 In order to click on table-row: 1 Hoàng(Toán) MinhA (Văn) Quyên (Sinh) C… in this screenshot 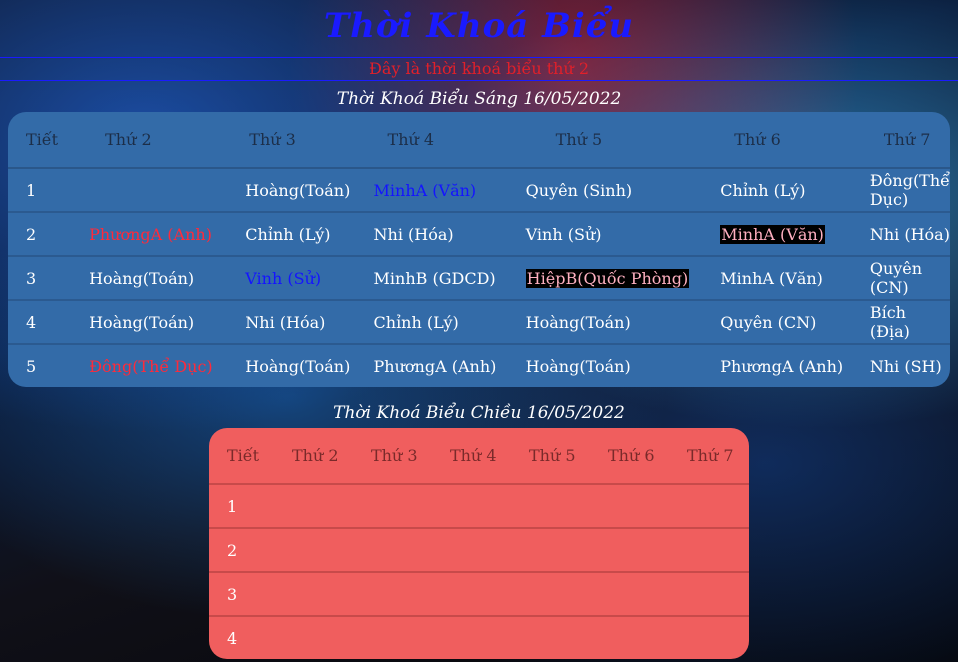, I will do `click(479, 190)`.